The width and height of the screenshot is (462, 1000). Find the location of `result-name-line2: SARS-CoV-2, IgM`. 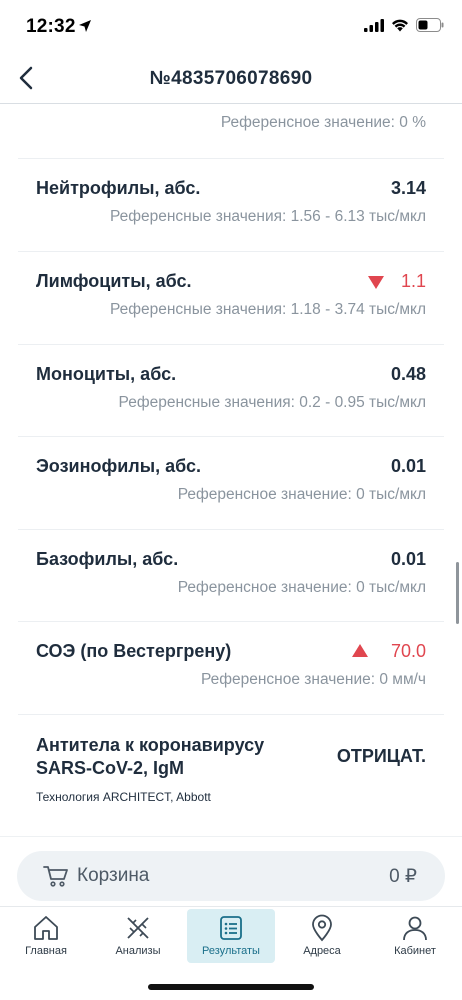

result-name-line2: SARS-CoV-2, IgM is located at coordinates (110, 768).